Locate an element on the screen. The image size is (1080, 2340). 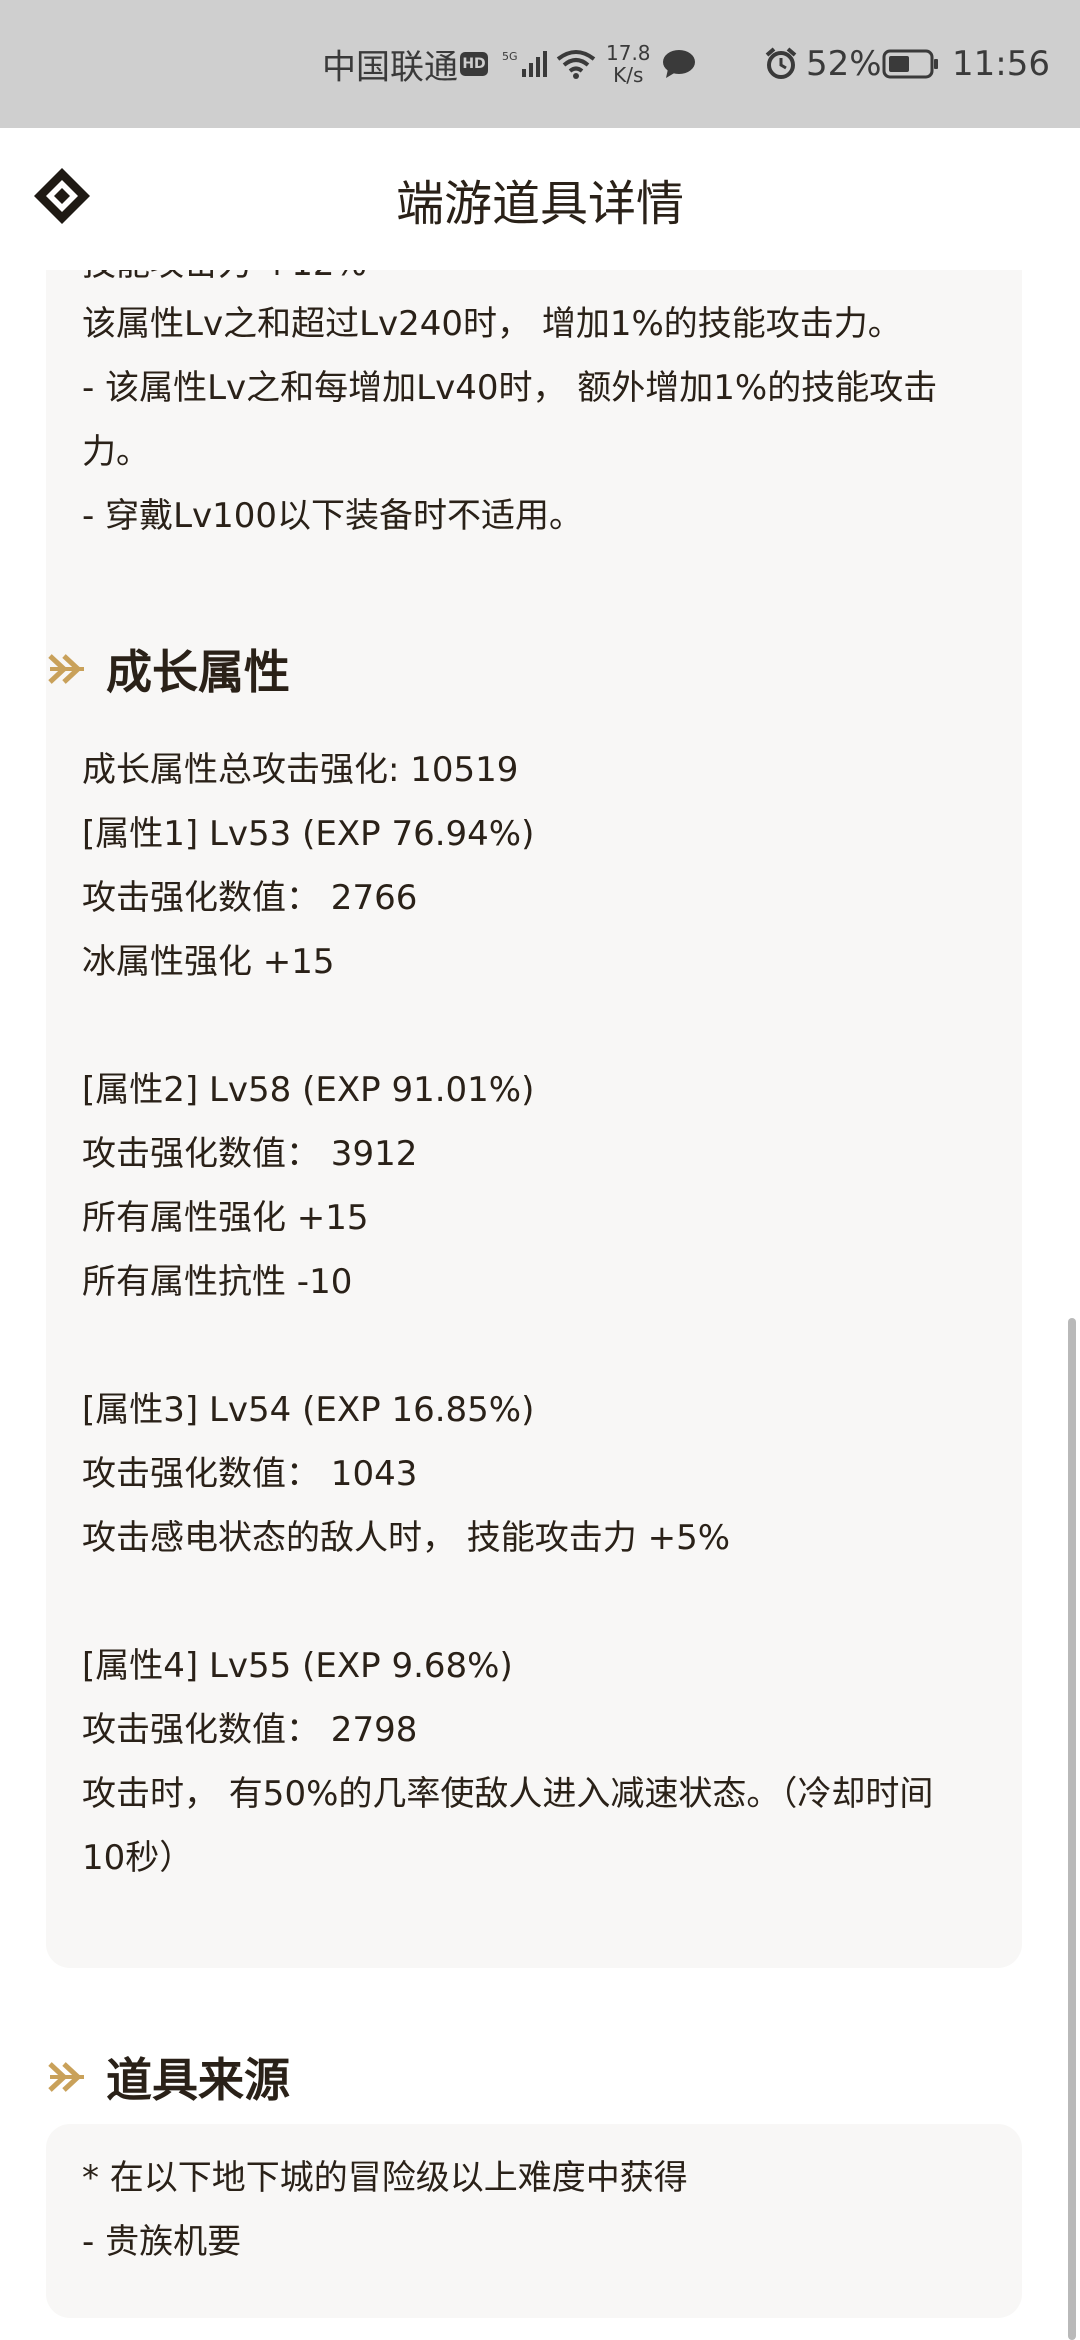
signal-icon: 5G is located at coordinates (526, 64).